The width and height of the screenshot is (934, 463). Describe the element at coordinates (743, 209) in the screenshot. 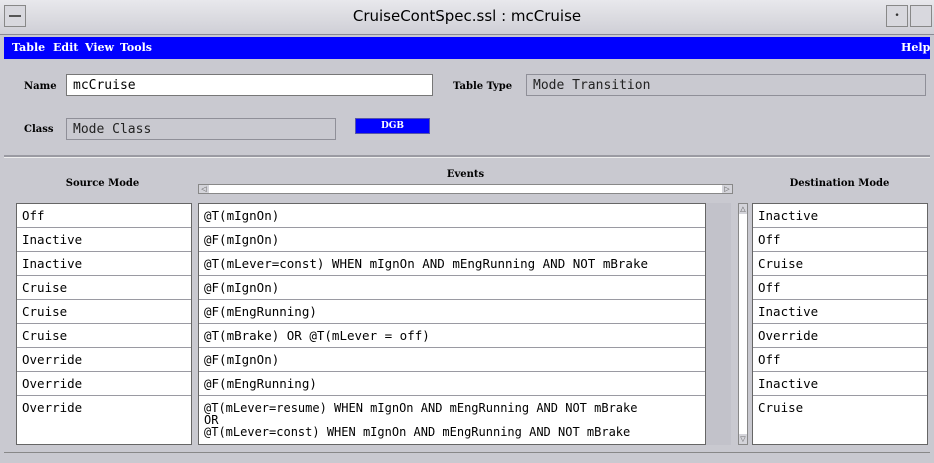

I see `scroll-up-icon: △` at that location.